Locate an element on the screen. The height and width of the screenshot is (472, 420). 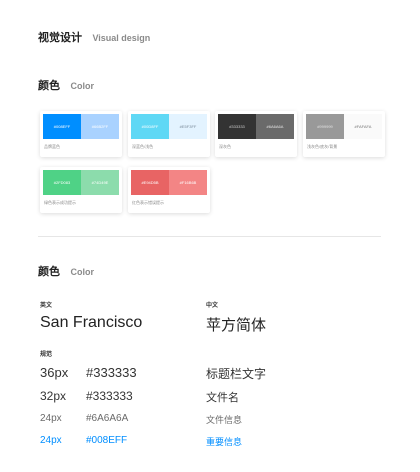
swatch-row: #00D8FF #E5F3FF is located at coordinates (169, 126).